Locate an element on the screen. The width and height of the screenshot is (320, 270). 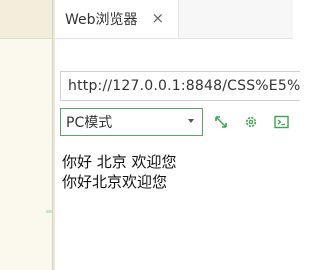
screenshot-icon is located at coordinates (221, 122).